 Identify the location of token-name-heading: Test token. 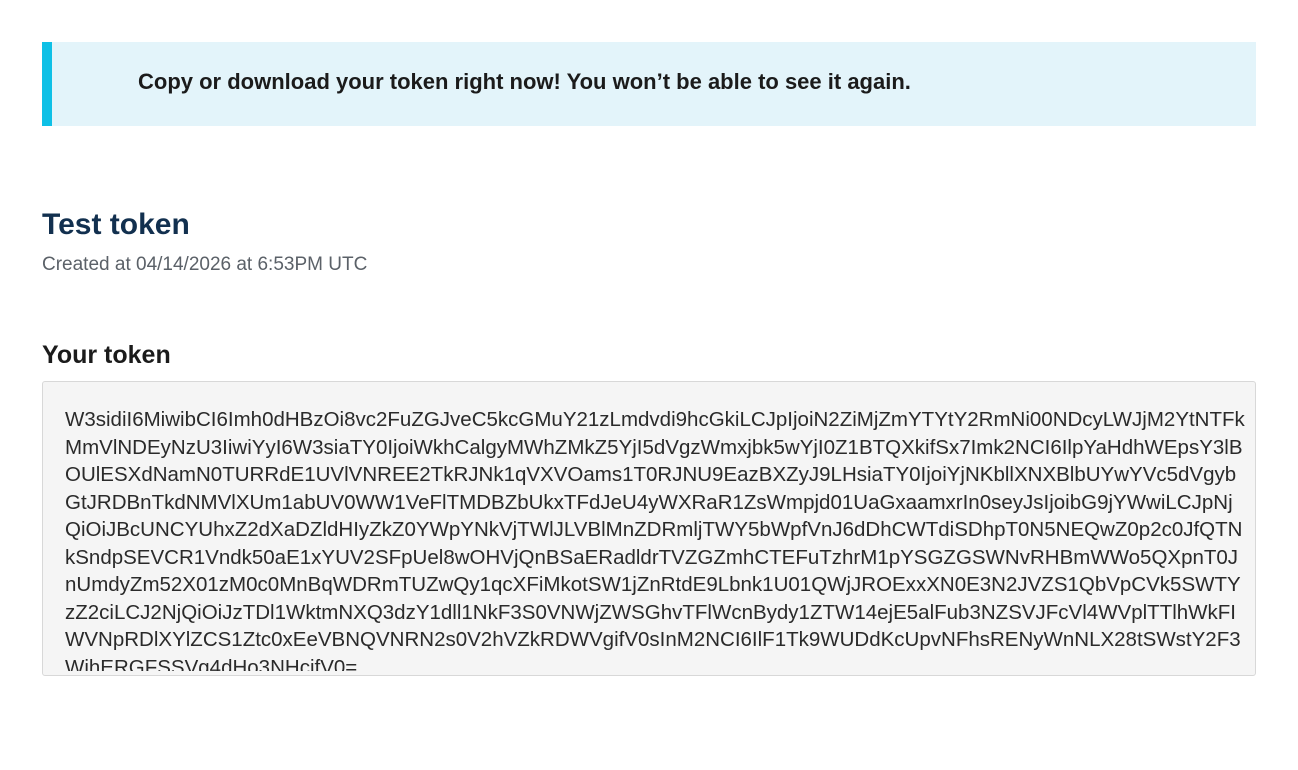
(116, 224).